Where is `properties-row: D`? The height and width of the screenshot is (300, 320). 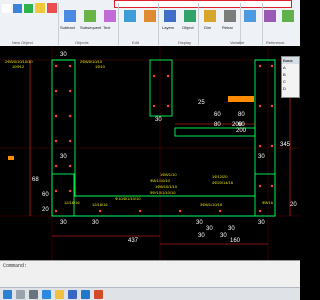
properties-row: D is located at coordinates (290, 88).